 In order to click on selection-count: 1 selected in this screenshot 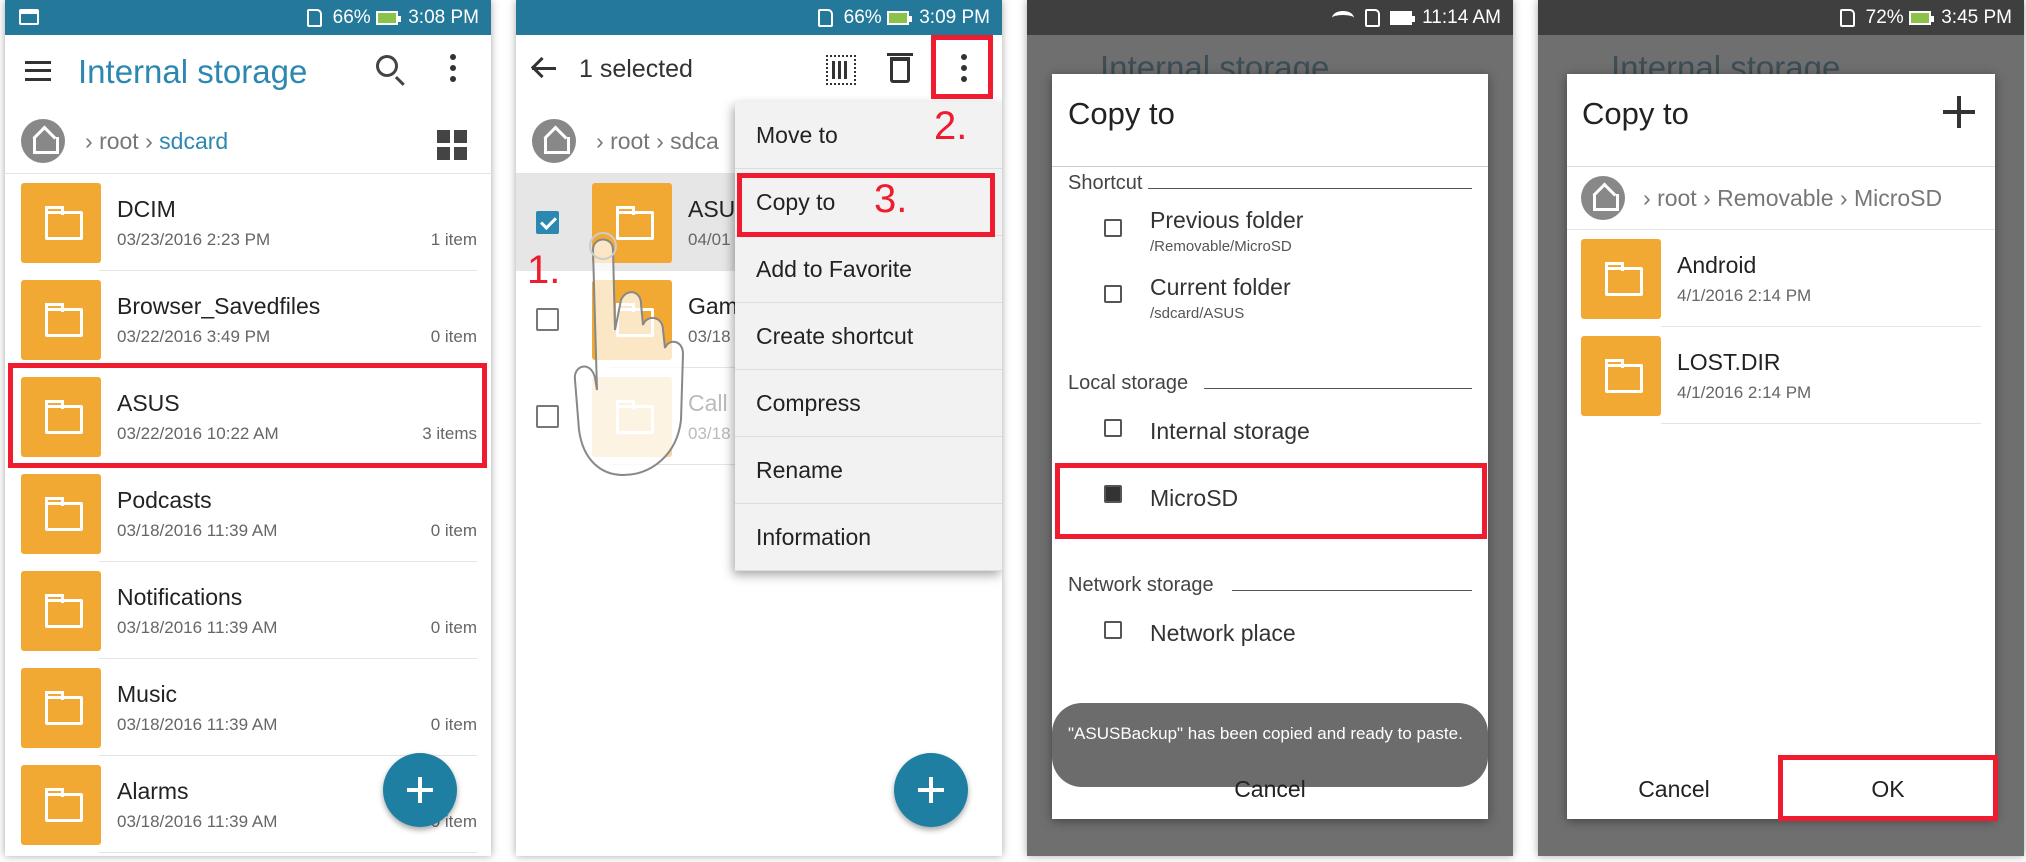, I will do `click(636, 69)`.